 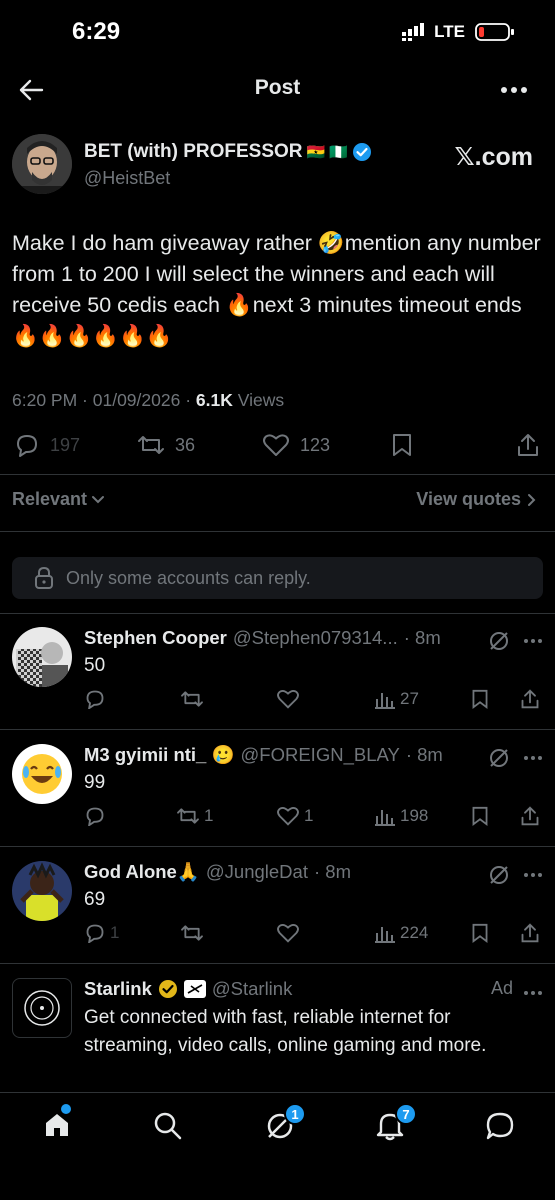 I want to click on reply-reply-button: 1, so click(x=101, y=933).